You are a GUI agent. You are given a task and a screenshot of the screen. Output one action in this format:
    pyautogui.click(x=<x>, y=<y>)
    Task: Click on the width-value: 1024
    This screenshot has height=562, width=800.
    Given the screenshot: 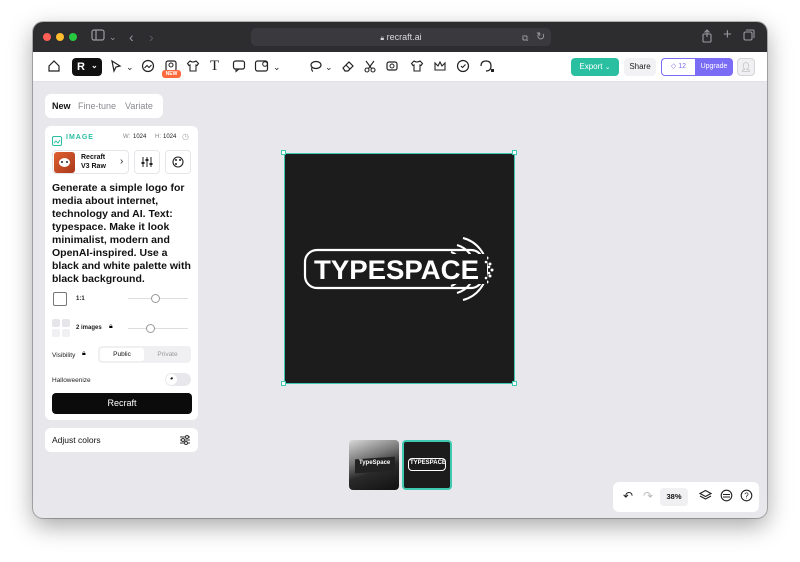 What is the action you would take?
    pyautogui.click(x=139, y=137)
    